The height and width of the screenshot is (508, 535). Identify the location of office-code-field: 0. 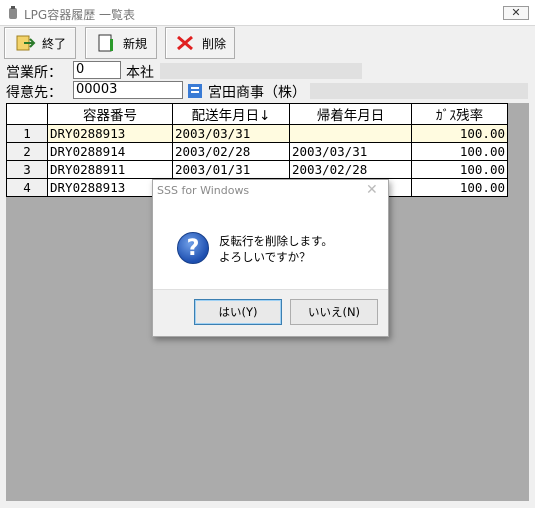
(97, 70).